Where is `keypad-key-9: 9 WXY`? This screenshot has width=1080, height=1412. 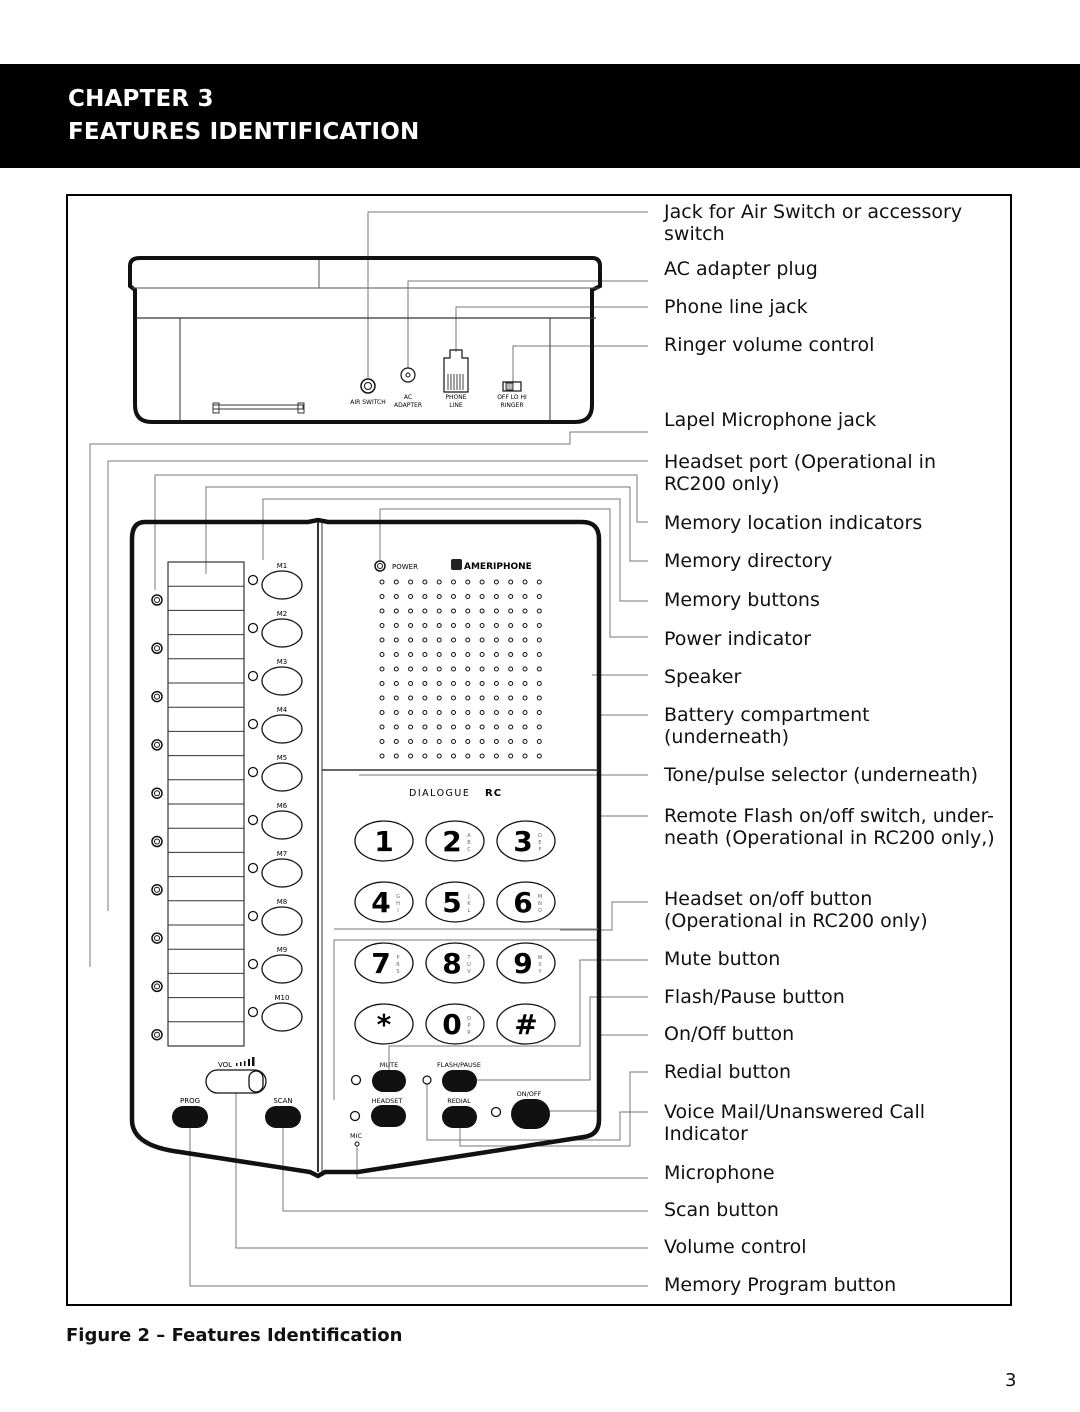
keypad-key-9: 9 WXY is located at coordinates (526, 963).